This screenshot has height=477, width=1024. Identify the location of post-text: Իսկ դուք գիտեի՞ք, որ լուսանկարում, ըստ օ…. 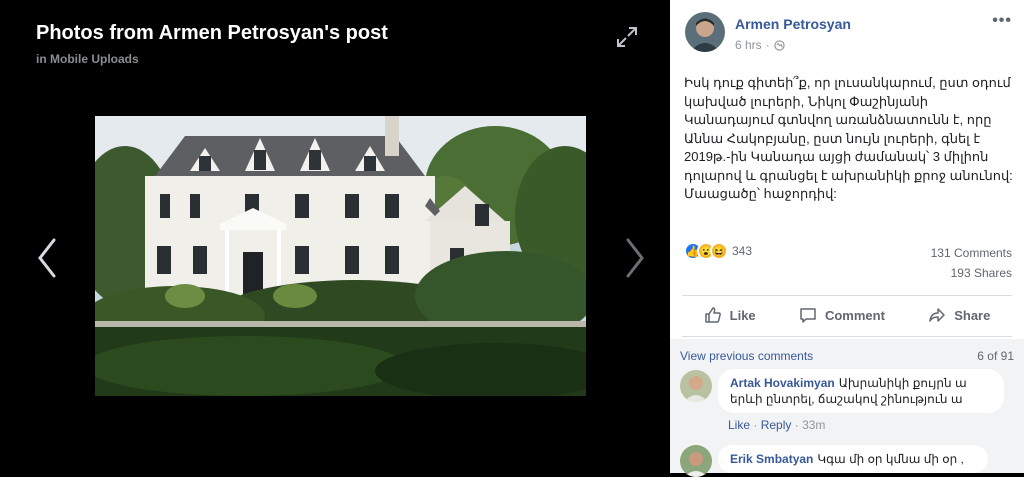
(848, 138).